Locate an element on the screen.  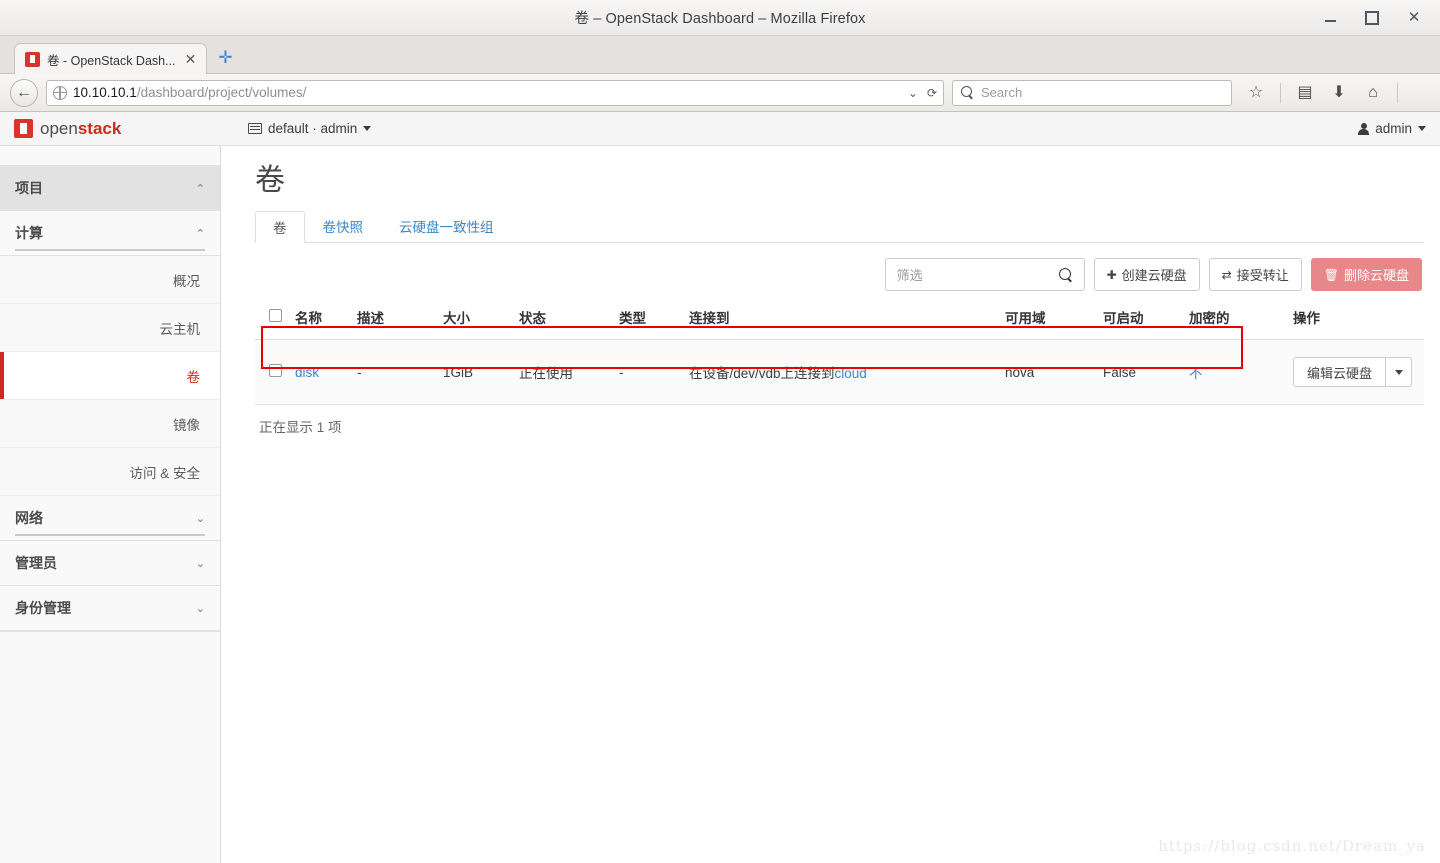
table-header: 名称 描述 大小 状态 类型 连接到 可用域 可启动 加密的 操作 is located at coordinates (839, 320).